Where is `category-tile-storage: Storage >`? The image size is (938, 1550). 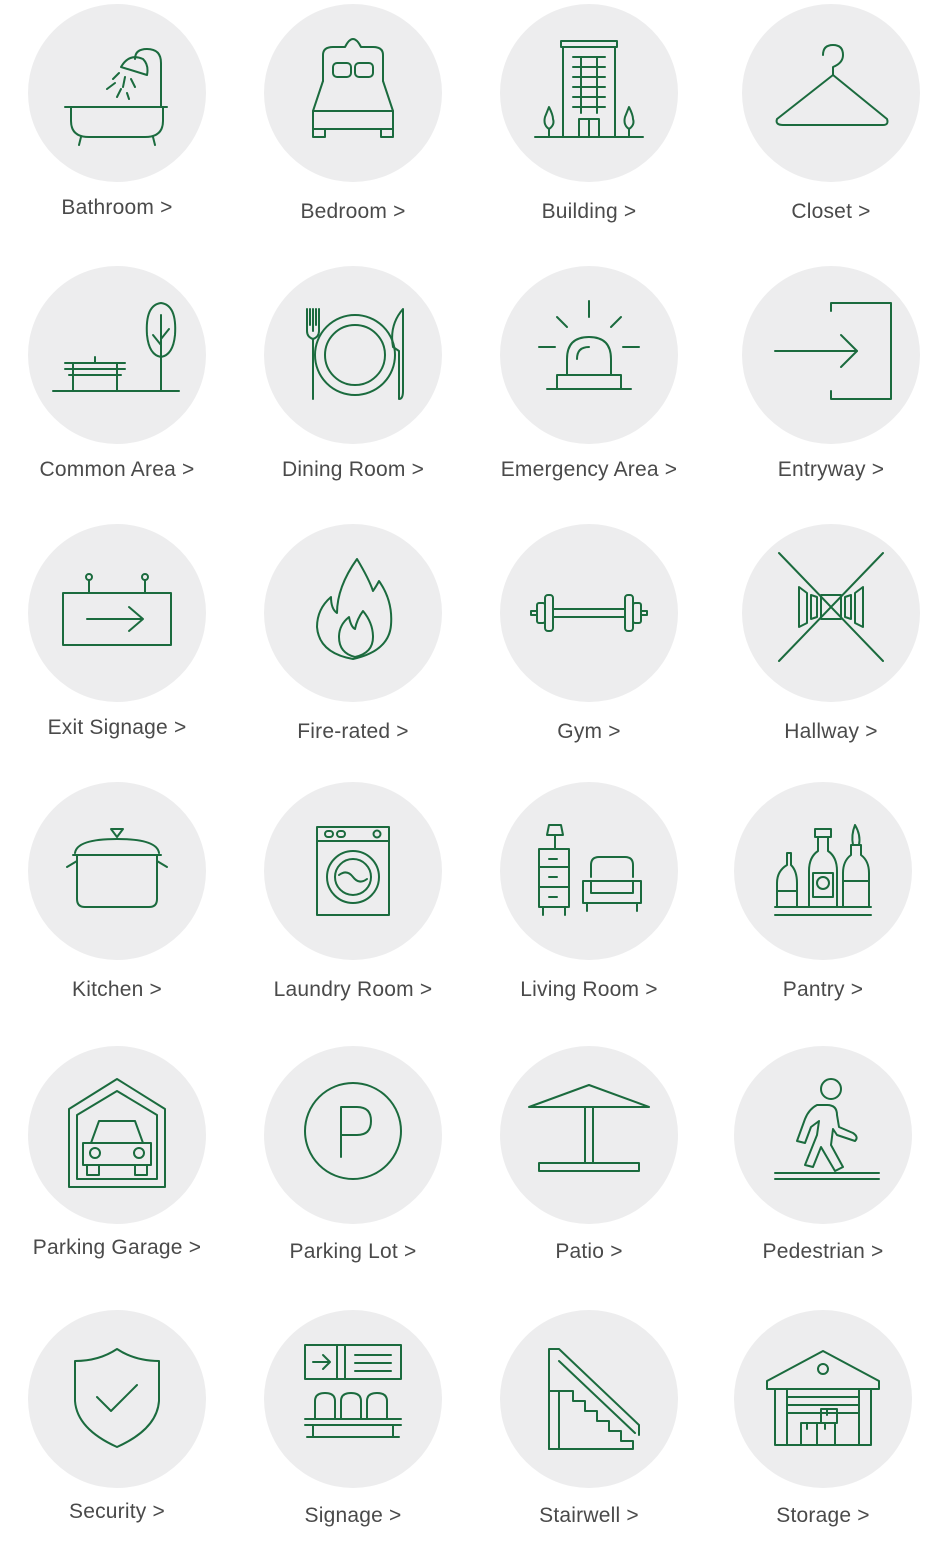 category-tile-storage: Storage > is located at coordinates (823, 1430).